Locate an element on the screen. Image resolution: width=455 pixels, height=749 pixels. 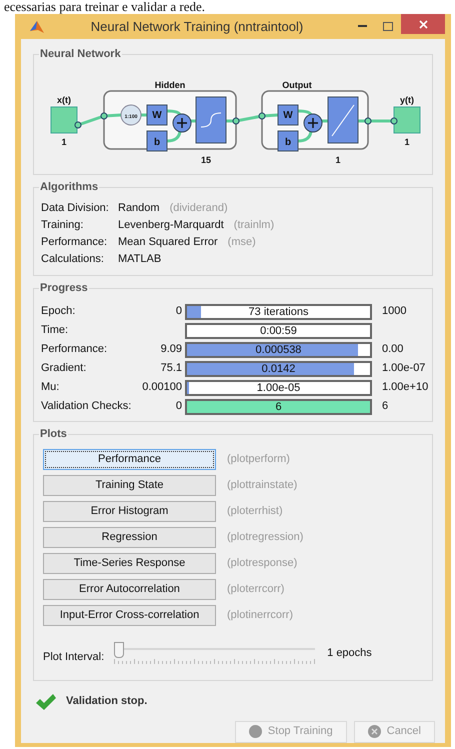
plot-button: Error Autocorrelation is located at coordinates (129, 589).